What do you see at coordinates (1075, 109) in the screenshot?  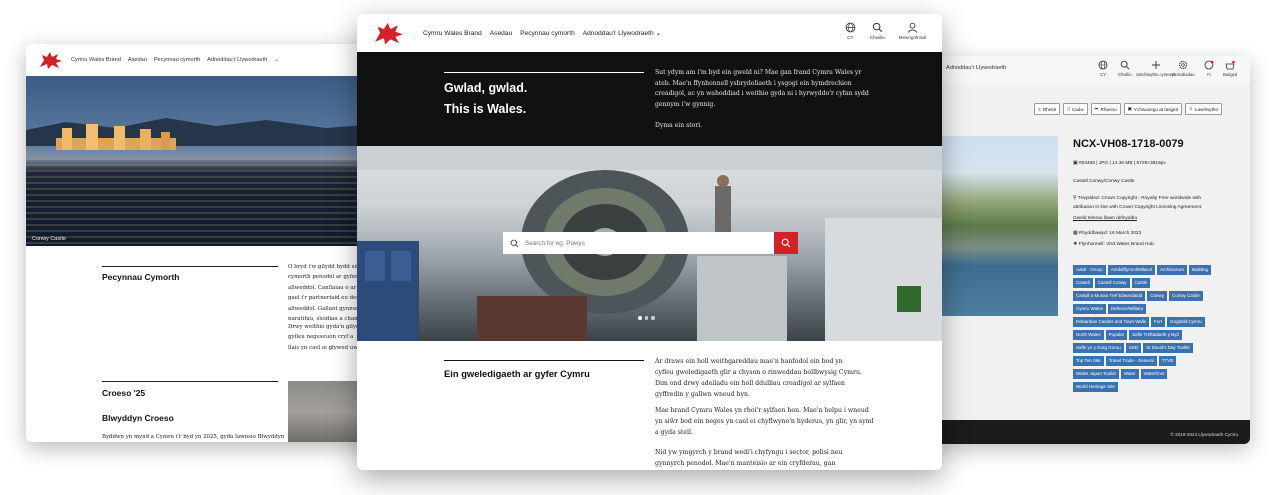 I see `save-button: ▯ Cadw` at bounding box center [1075, 109].